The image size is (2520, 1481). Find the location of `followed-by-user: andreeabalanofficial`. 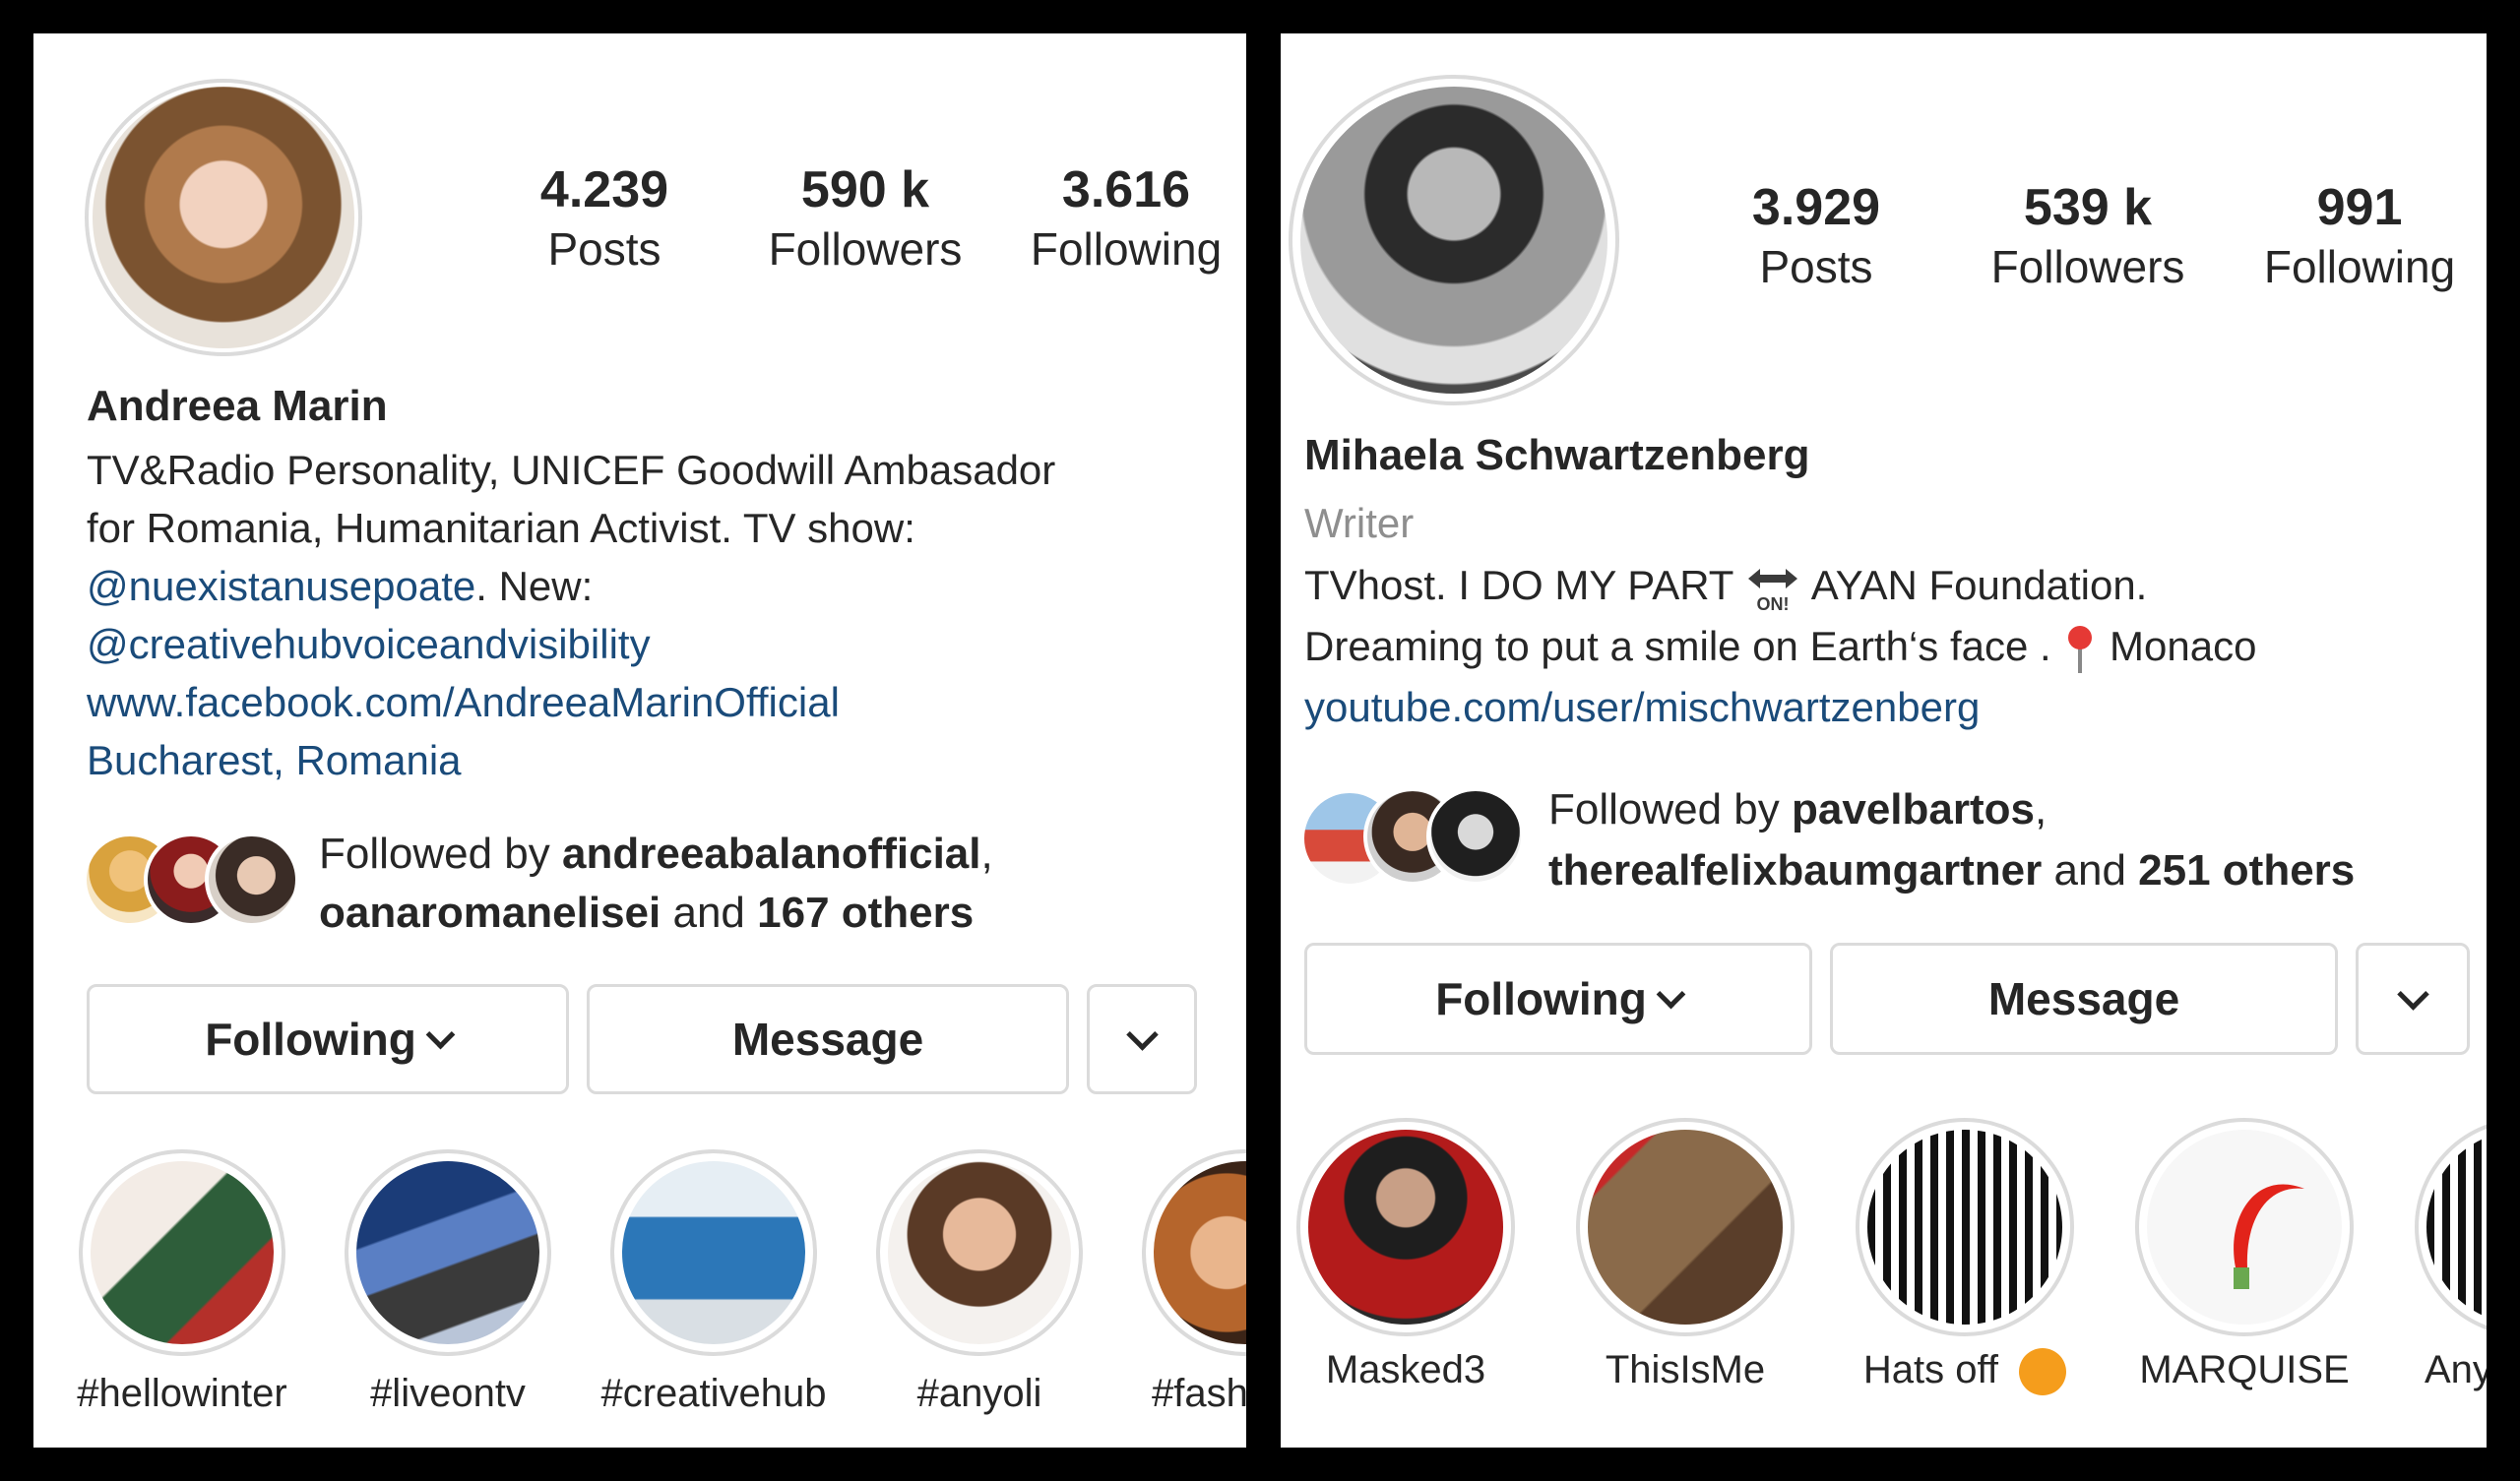

followed-by-user: andreeabalanofficial is located at coordinates (771, 854).